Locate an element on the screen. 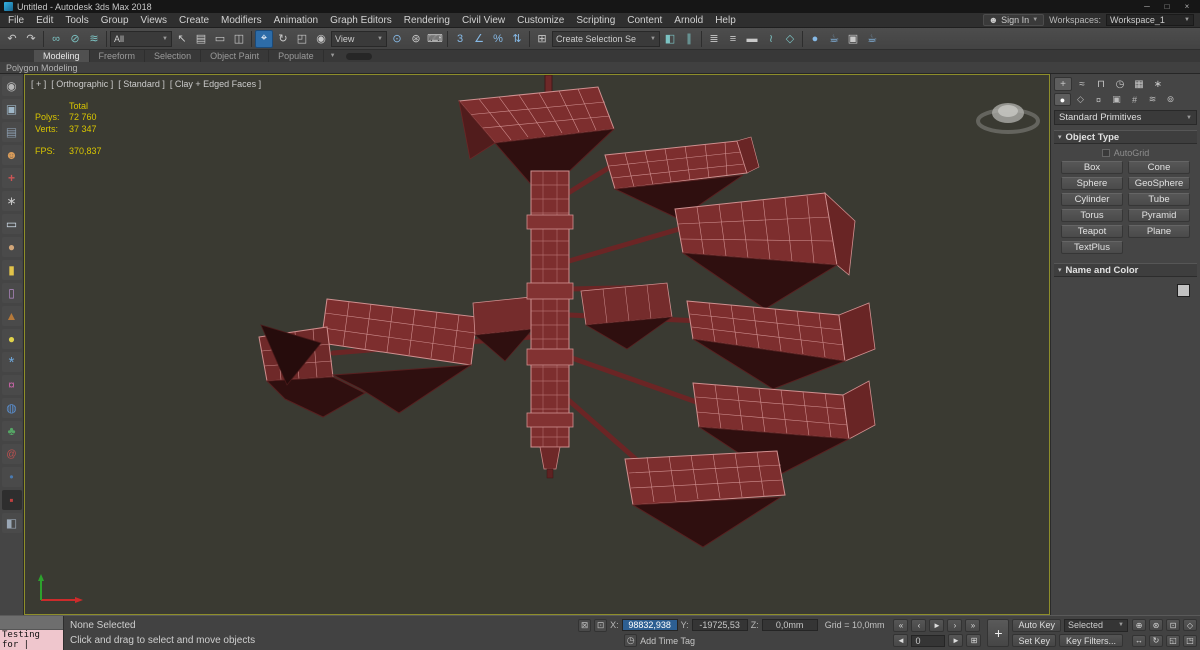  rect-region-icon: ▭ is located at coordinates (220, 39).